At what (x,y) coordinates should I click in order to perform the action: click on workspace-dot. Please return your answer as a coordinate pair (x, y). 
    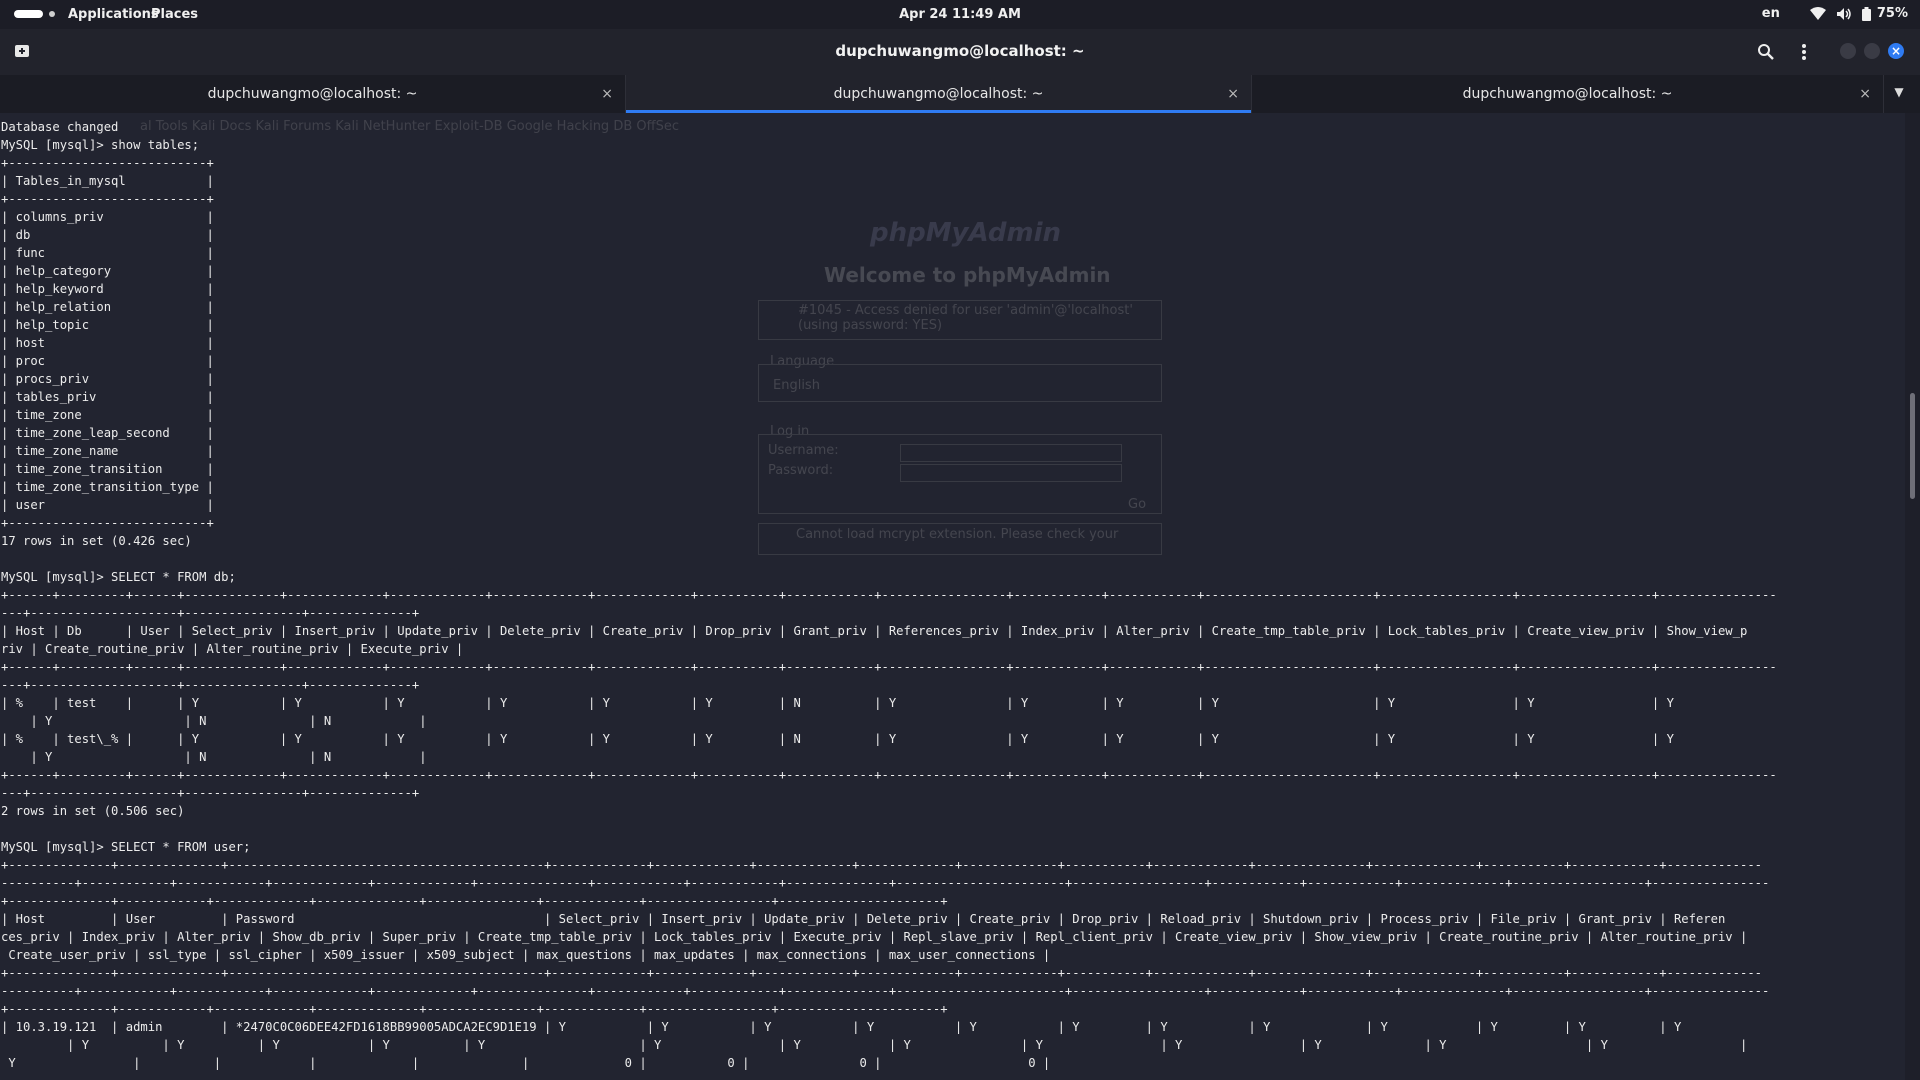
    Looking at the image, I should click on (52, 14).